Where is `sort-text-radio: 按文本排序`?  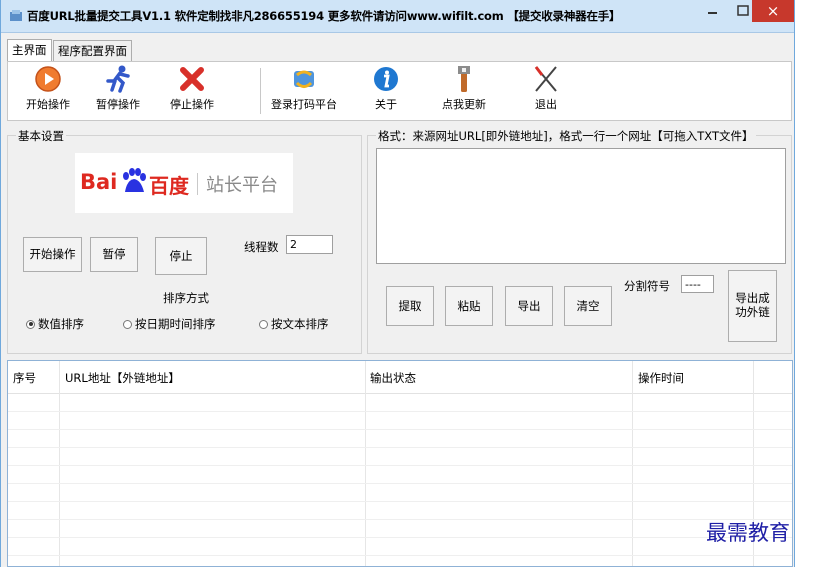
sort-text-radio: 按文本排序 is located at coordinates (294, 324).